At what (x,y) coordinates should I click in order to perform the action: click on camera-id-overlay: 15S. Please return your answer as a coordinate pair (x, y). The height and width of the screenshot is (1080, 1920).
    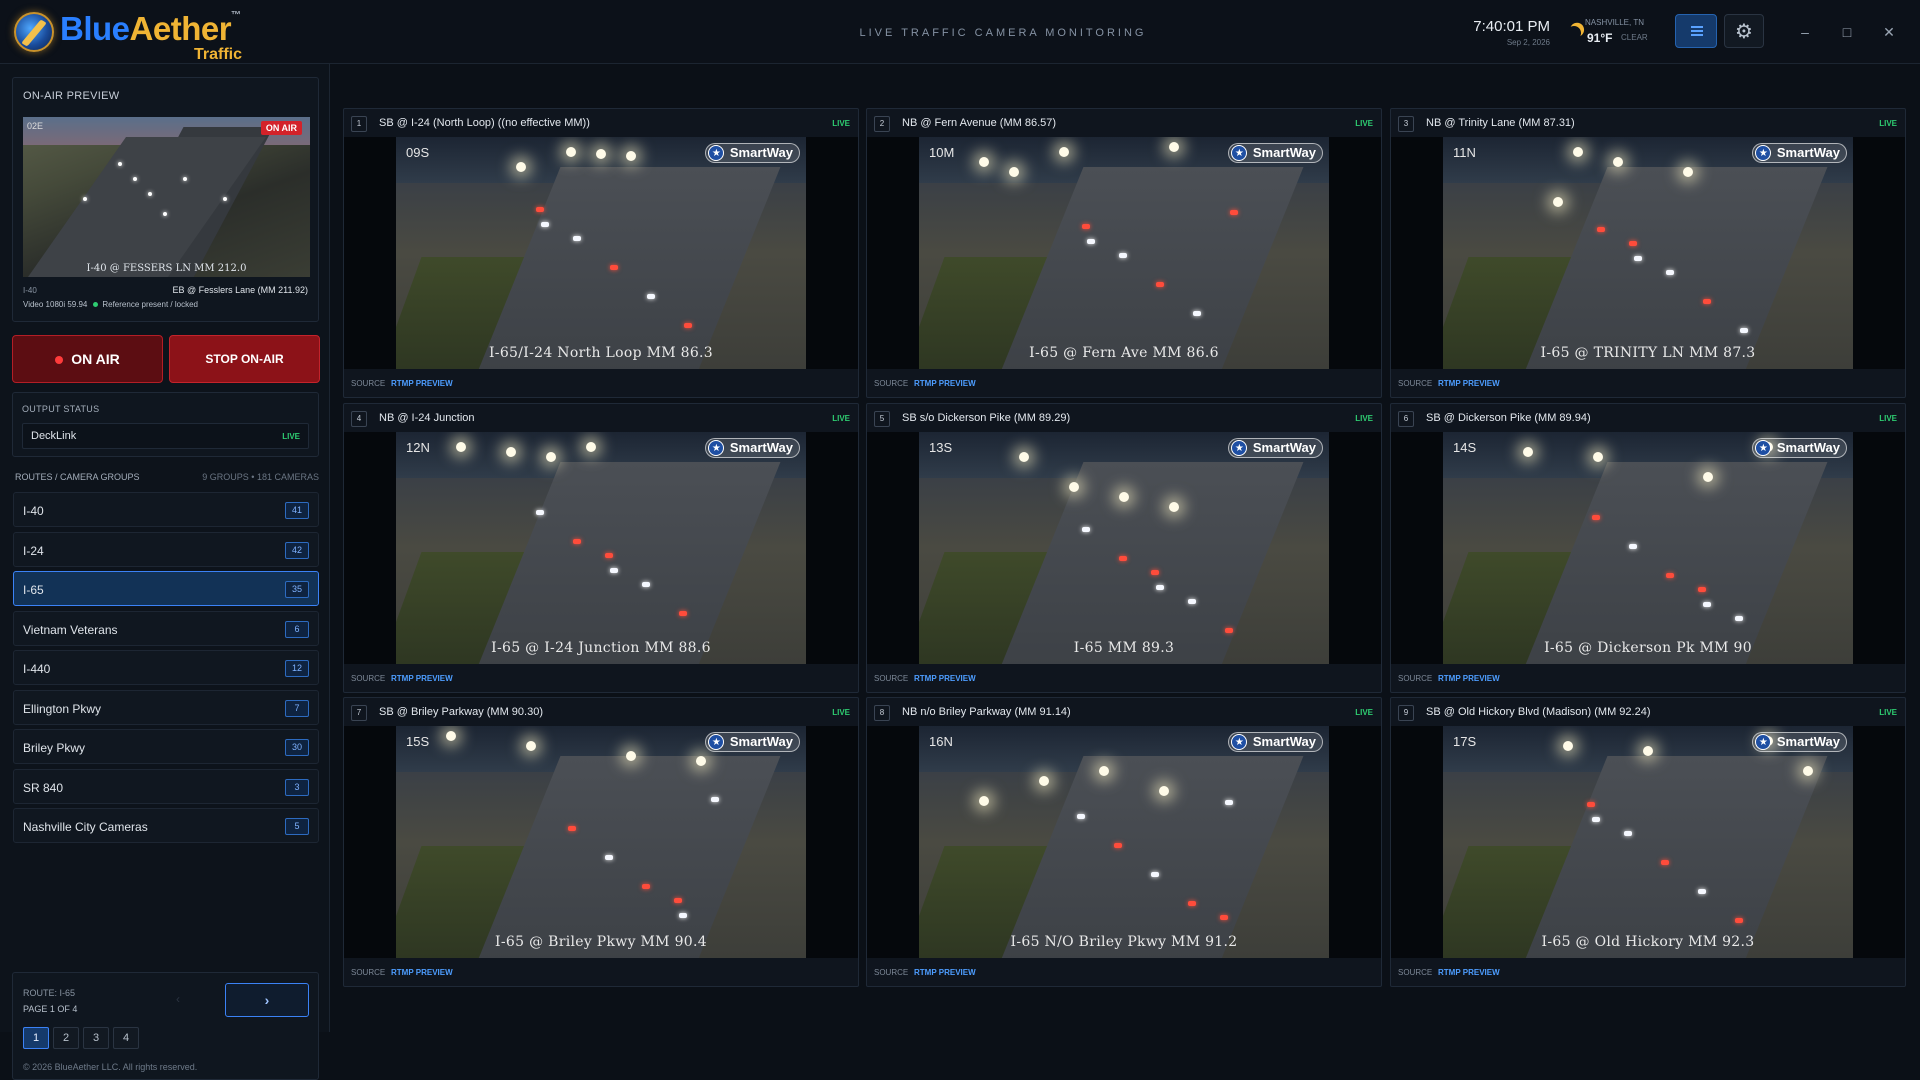
    Looking at the image, I should click on (418, 741).